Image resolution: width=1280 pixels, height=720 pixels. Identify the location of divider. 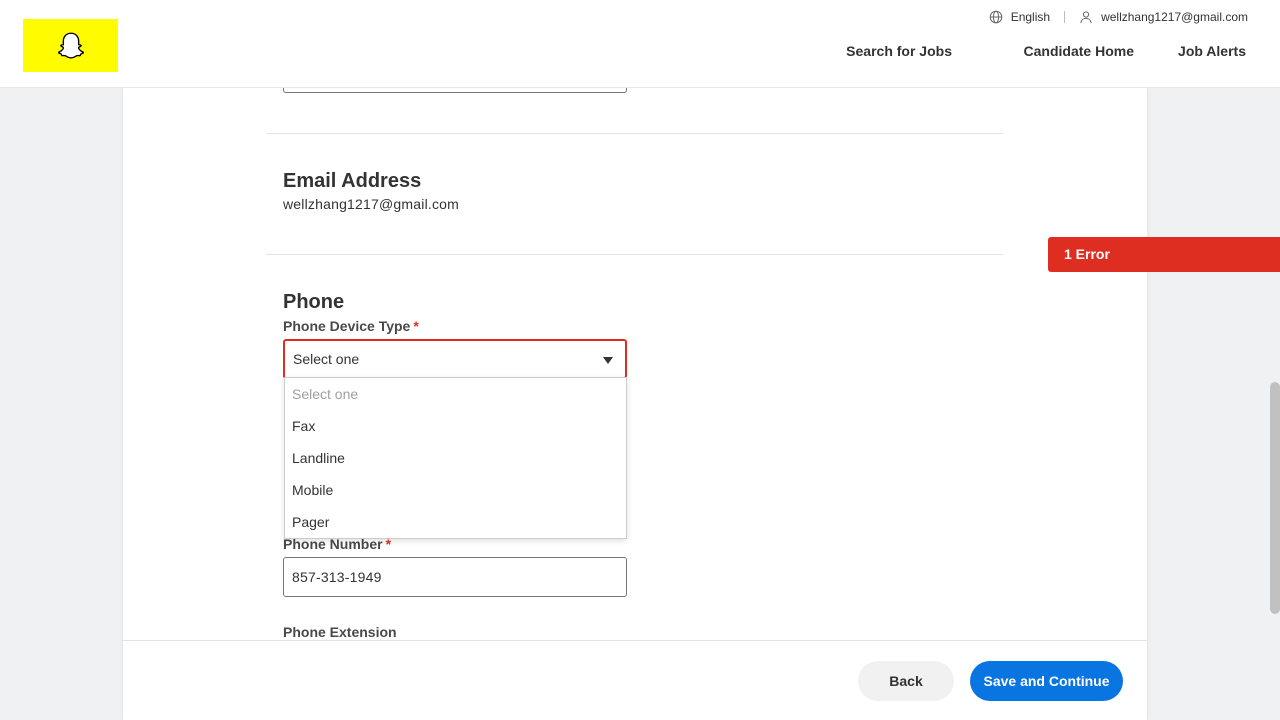
(1065, 17).